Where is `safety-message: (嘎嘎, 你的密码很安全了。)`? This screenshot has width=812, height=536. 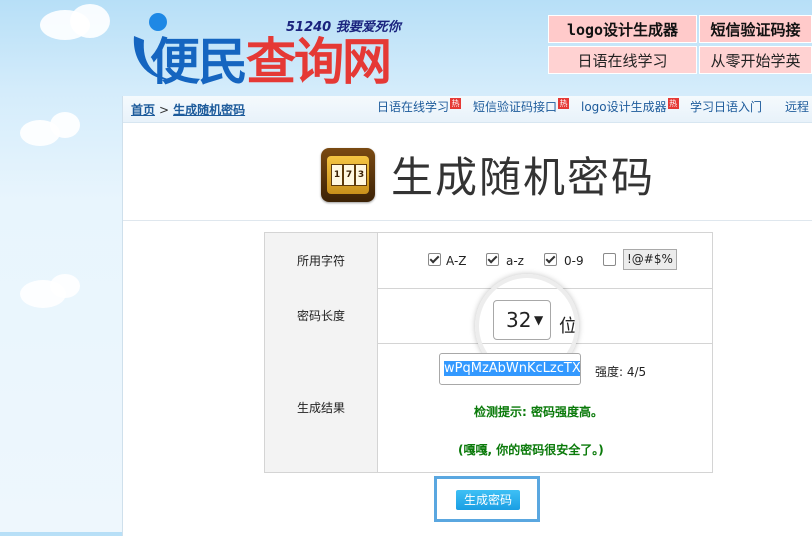 safety-message: (嘎嘎, 你的密码很安全了。) is located at coordinates (531, 450).